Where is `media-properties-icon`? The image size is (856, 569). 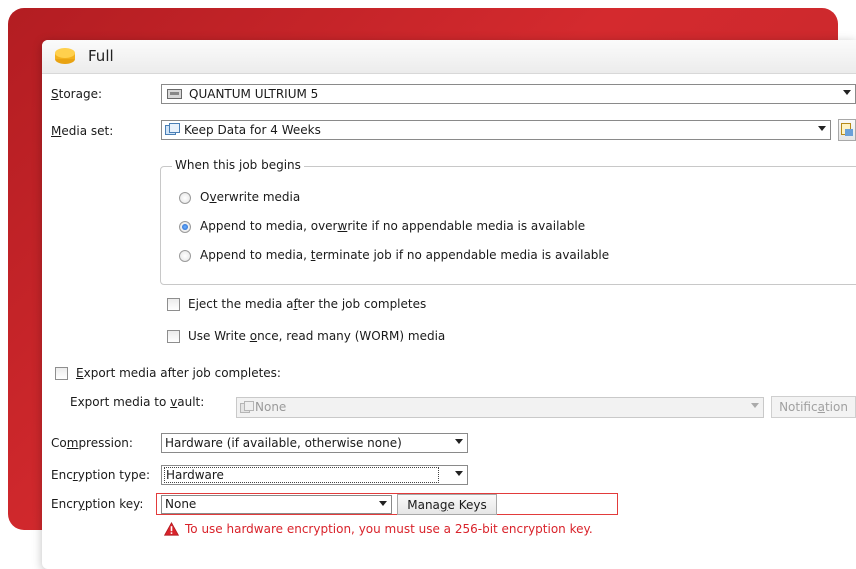 media-properties-icon is located at coordinates (847, 129).